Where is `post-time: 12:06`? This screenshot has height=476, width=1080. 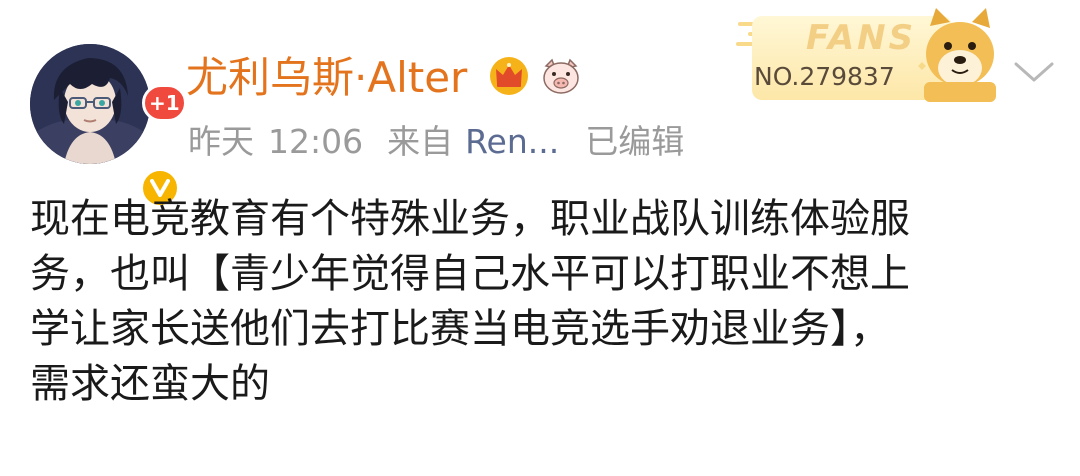 post-time: 12:06 is located at coordinates (316, 141).